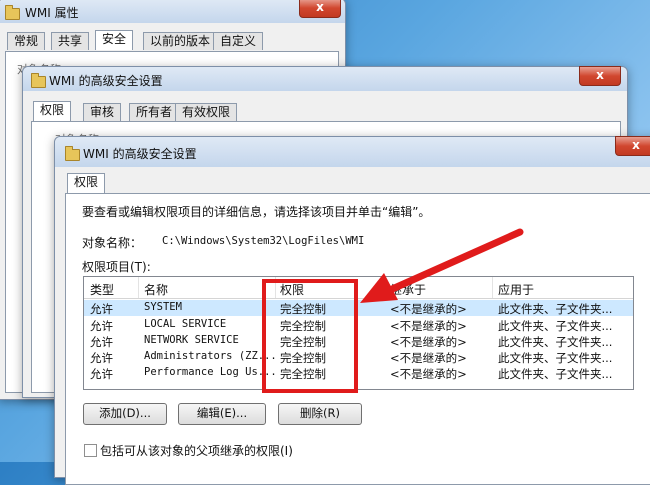 The width and height of the screenshot is (650, 485). Describe the element at coordinates (102, 289) in the screenshot. I see `column-type: 类型` at that location.